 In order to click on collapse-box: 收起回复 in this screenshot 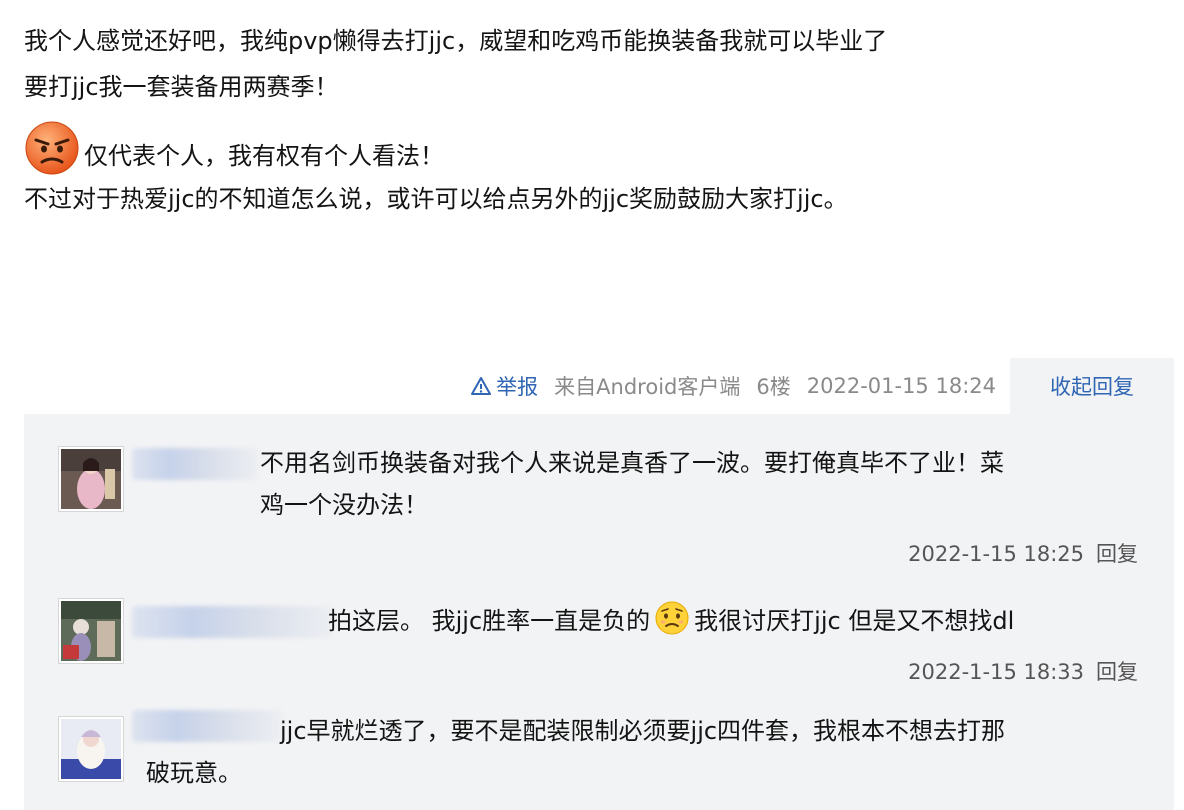, I will do `click(1092, 386)`.